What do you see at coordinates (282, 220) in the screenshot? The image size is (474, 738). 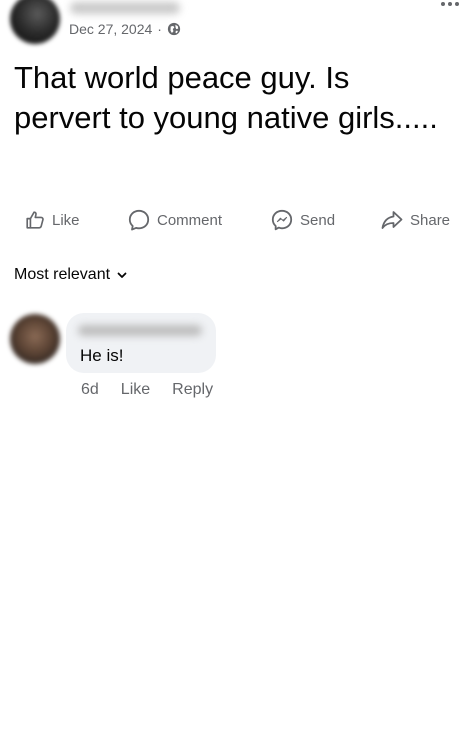 I see `messenger-icon` at bounding box center [282, 220].